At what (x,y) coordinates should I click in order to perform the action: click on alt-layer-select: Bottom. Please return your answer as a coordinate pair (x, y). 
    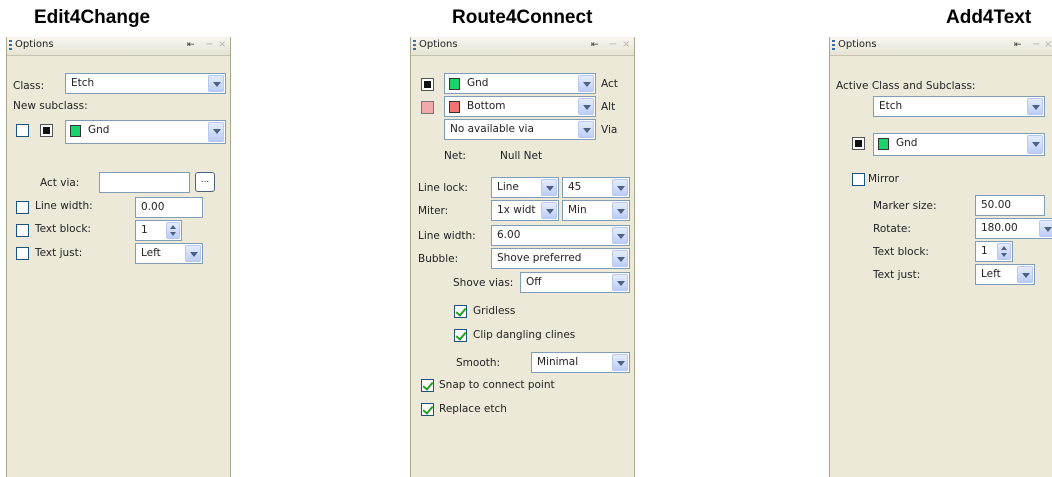
    Looking at the image, I should click on (520, 106).